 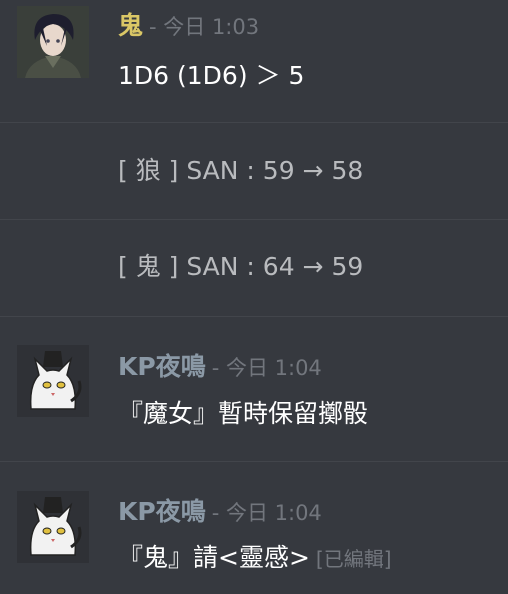 What do you see at coordinates (130, 25) in the screenshot?
I see `author-name: 鬼` at bounding box center [130, 25].